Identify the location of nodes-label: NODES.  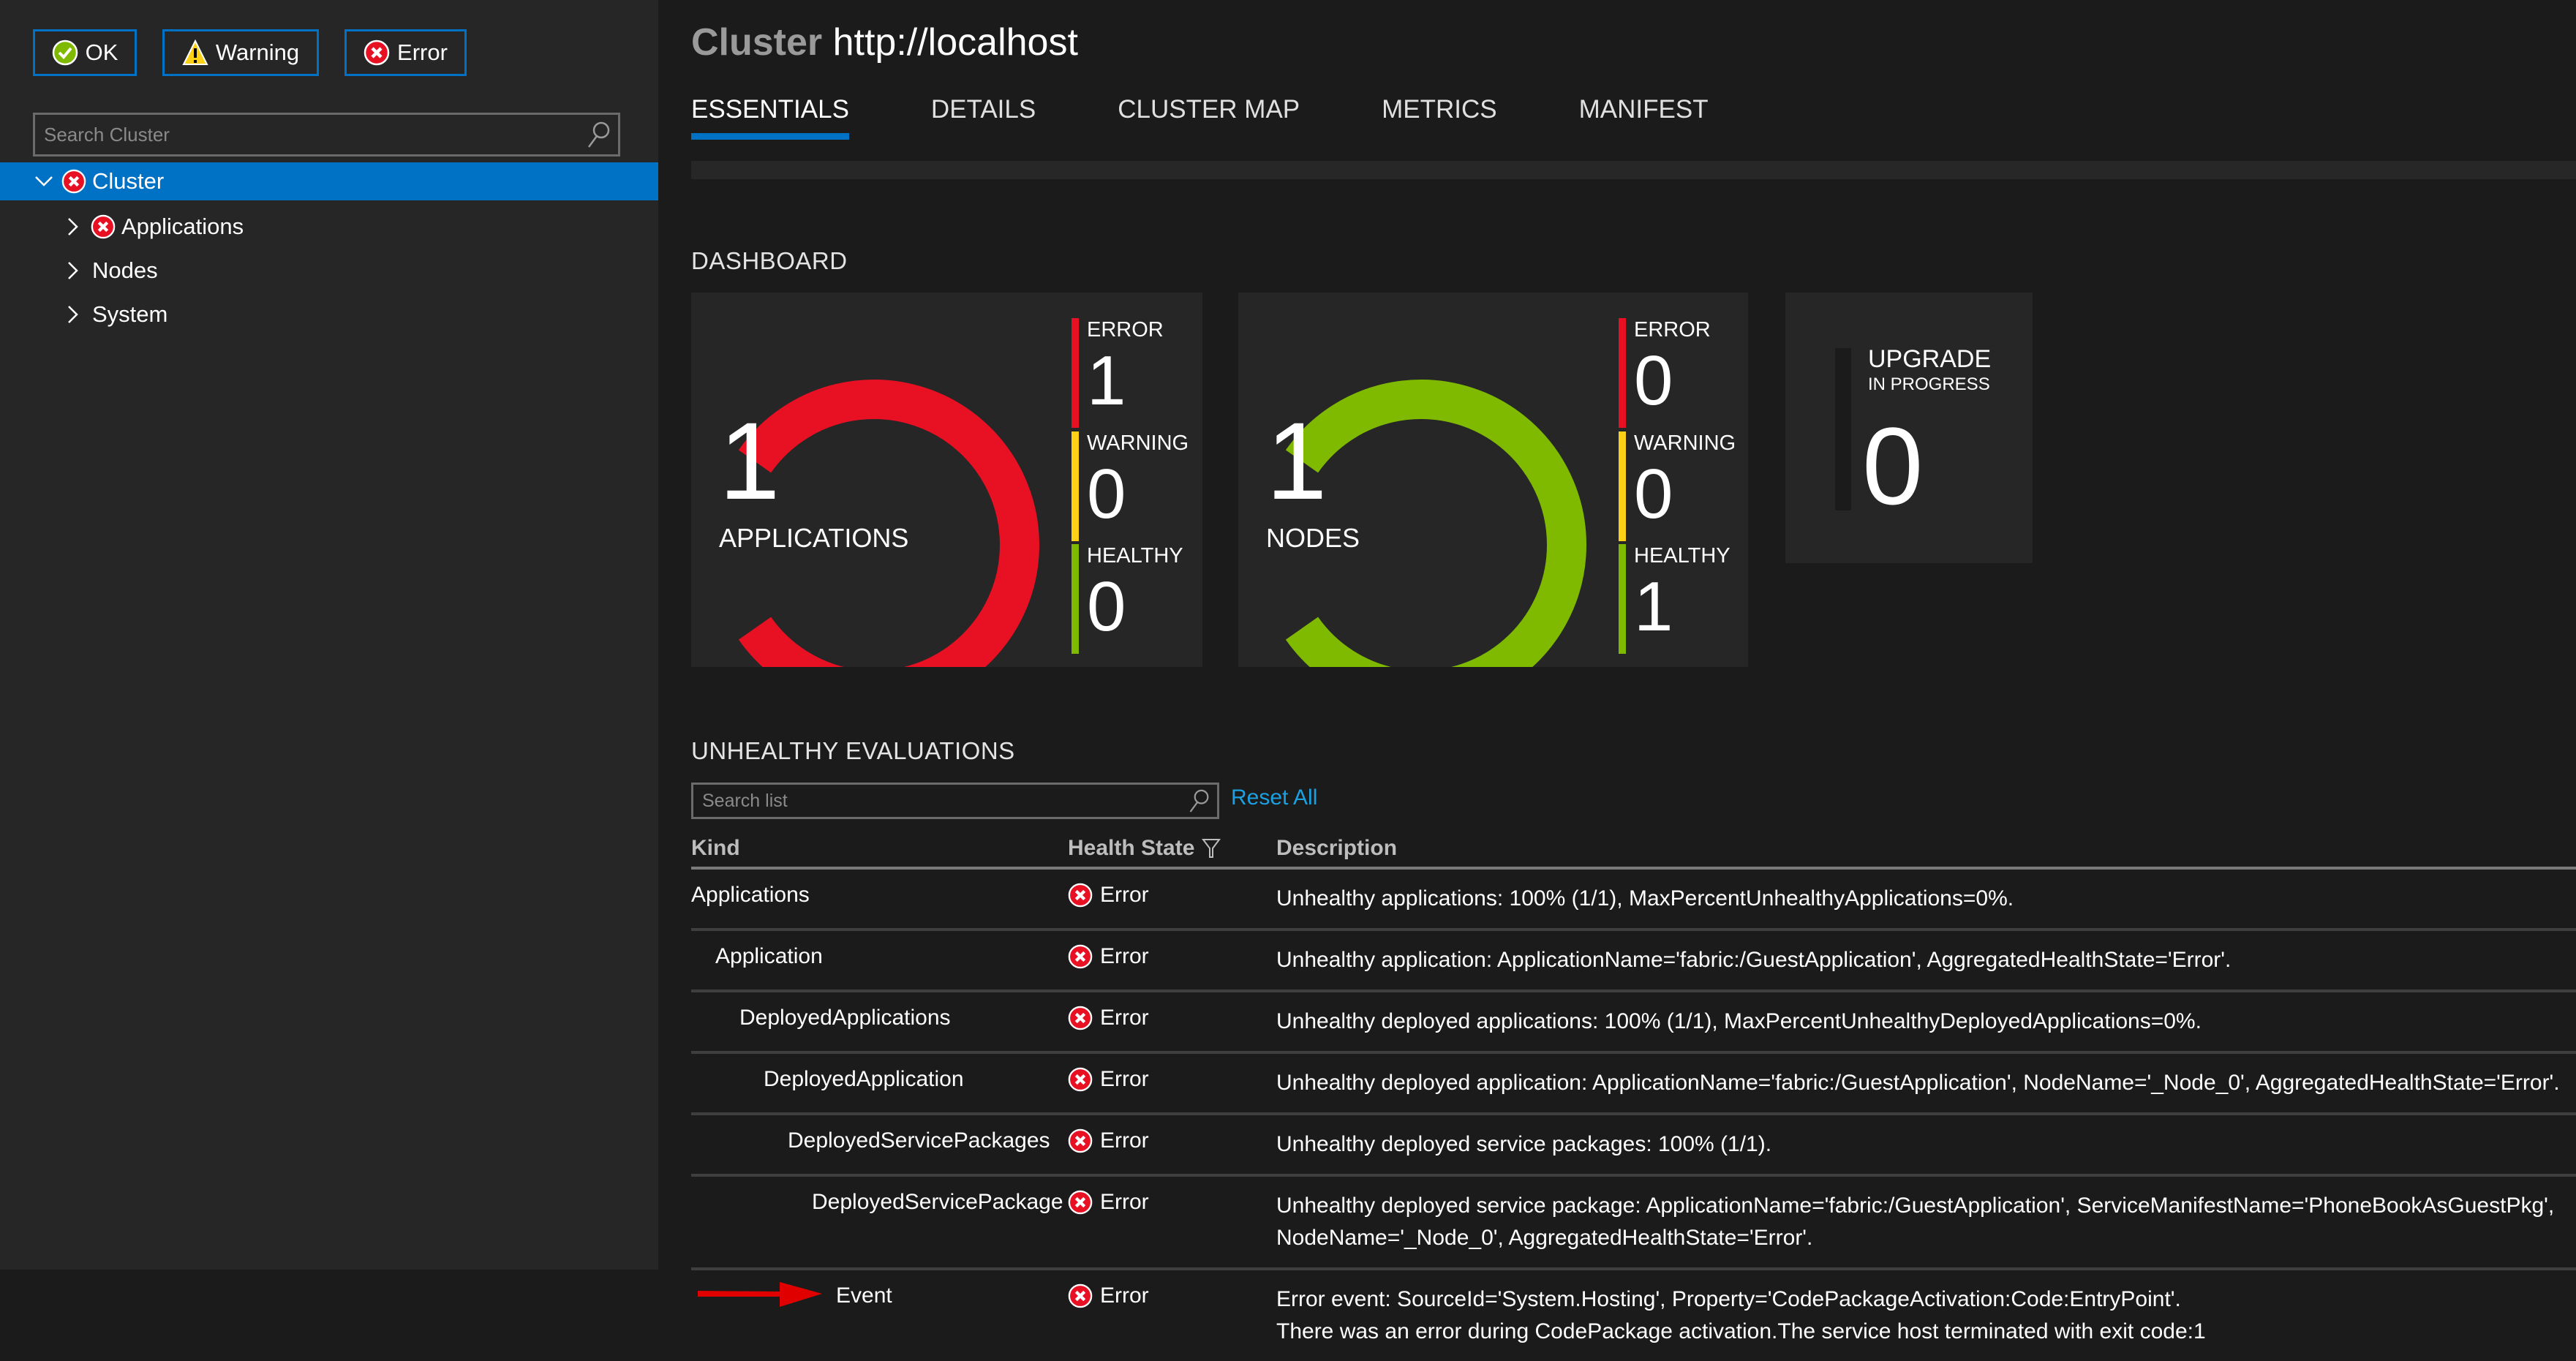
(1313, 538).